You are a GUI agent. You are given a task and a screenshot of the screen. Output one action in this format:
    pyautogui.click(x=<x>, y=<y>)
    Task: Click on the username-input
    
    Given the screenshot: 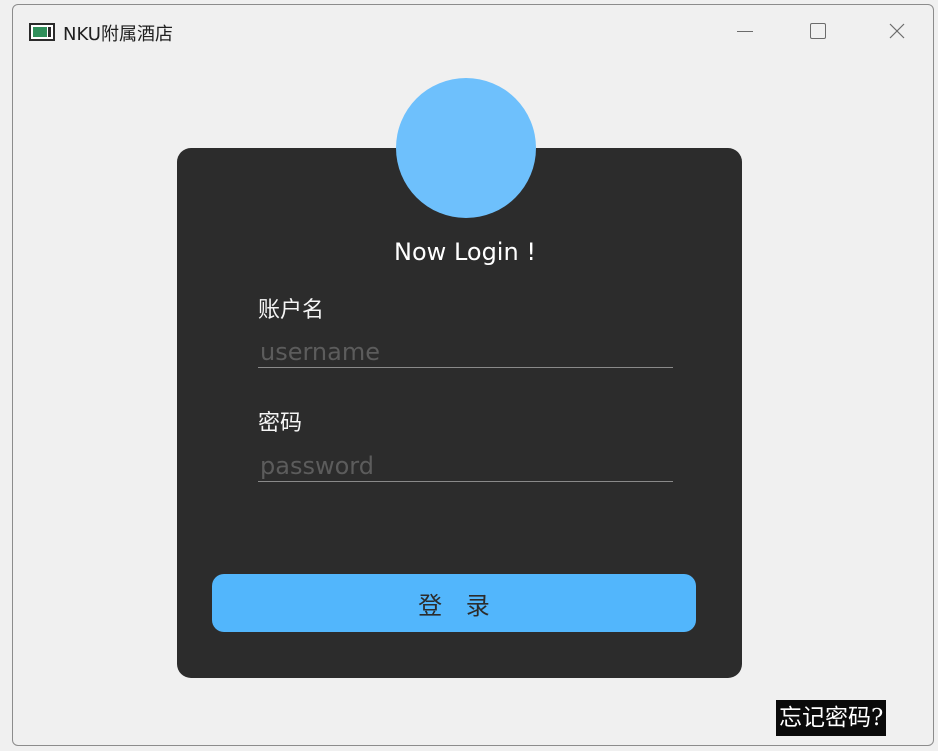 What is the action you would take?
    pyautogui.click(x=465, y=352)
    